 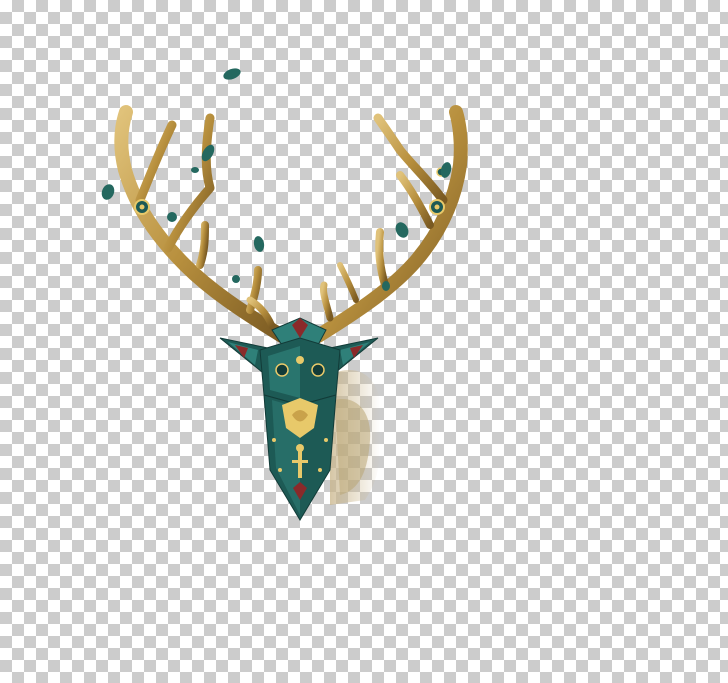 I want to click on brush-stroke, so click(x=355, y=437).